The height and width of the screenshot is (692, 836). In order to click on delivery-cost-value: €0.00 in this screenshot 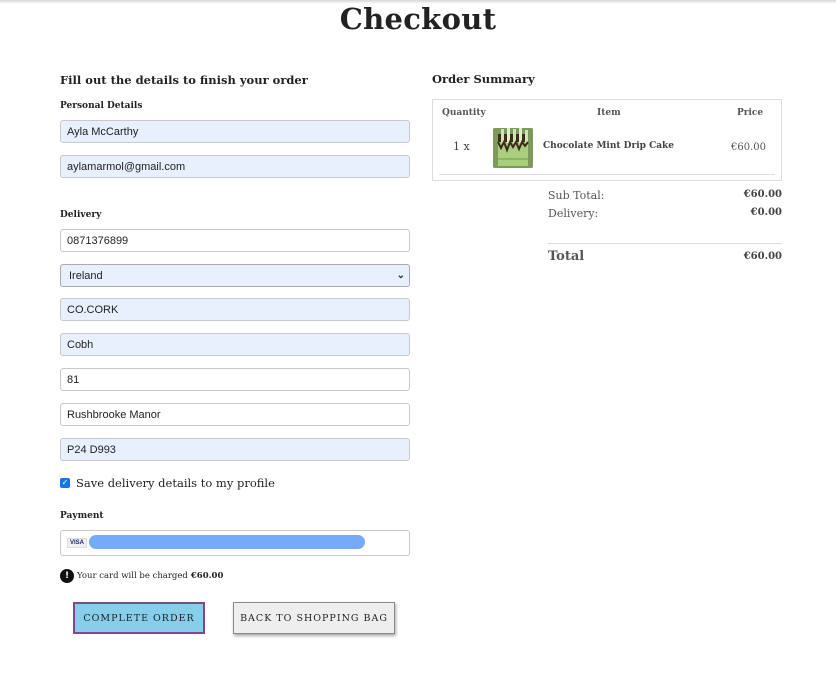, I will do `click(766, 212)`.